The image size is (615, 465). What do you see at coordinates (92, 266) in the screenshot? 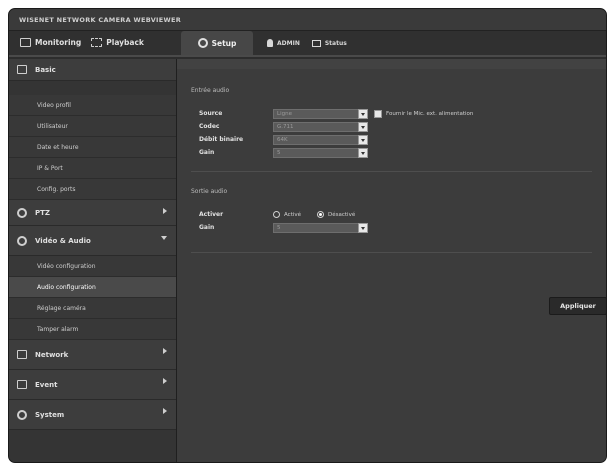
I see `sidebar-item-video-config: Vidéo configuration` at bounding box center [92, 266].